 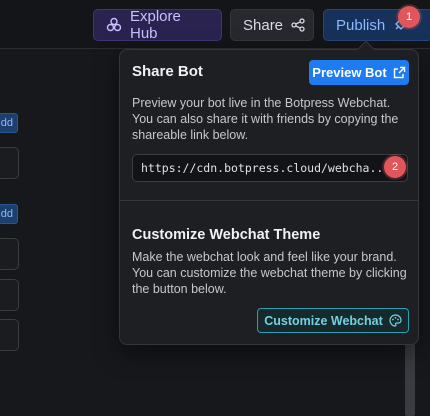 What do you see at coordinates (323, 320) in the screenshot?
I see `customize-webchat-label: Customize Webchat` at bounding box center [323, 320].